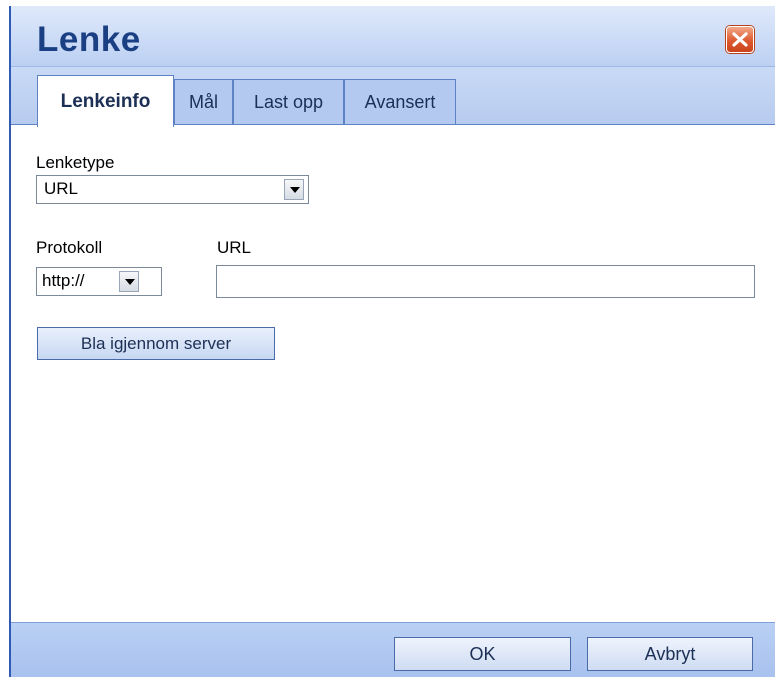 The height and width of the screenshot is (684, 775). I want to click on tab-bar: Lenkeinfo Mål Last opp Avansert, so click(393, 96).